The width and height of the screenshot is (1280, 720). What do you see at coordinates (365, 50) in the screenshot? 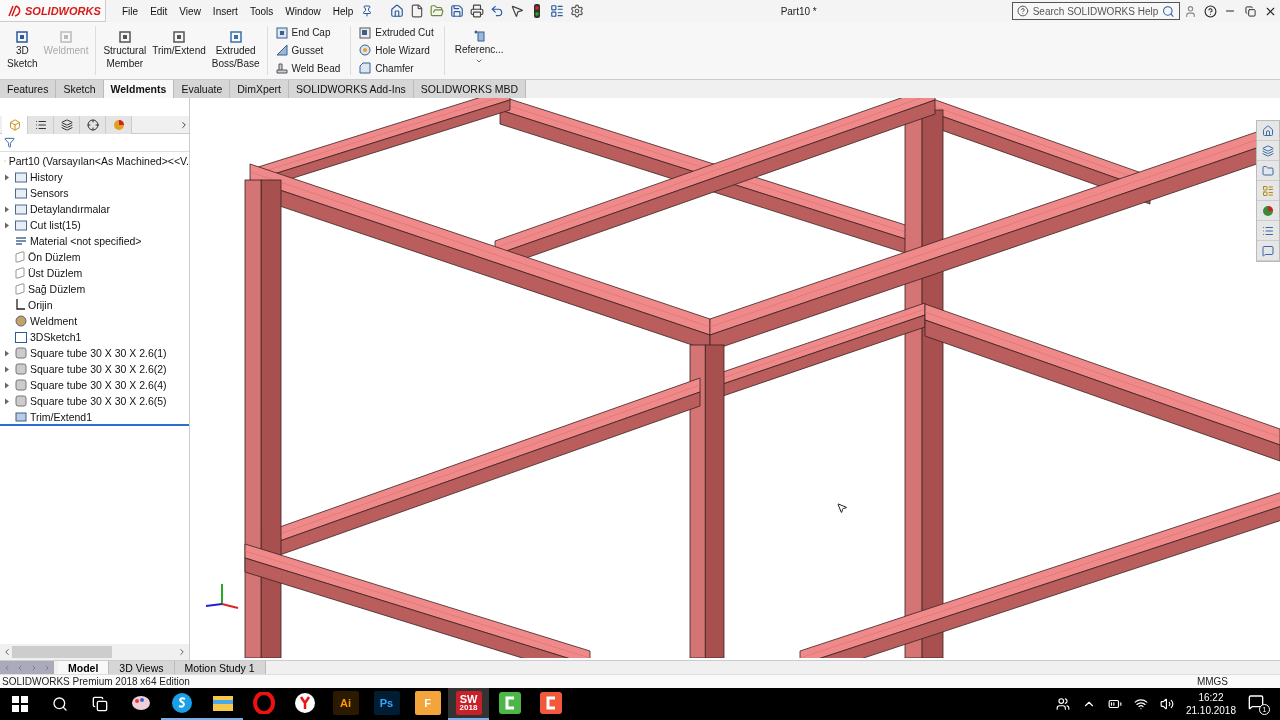
I see `hole-wizard-icon` at bounding box center [365, 50].